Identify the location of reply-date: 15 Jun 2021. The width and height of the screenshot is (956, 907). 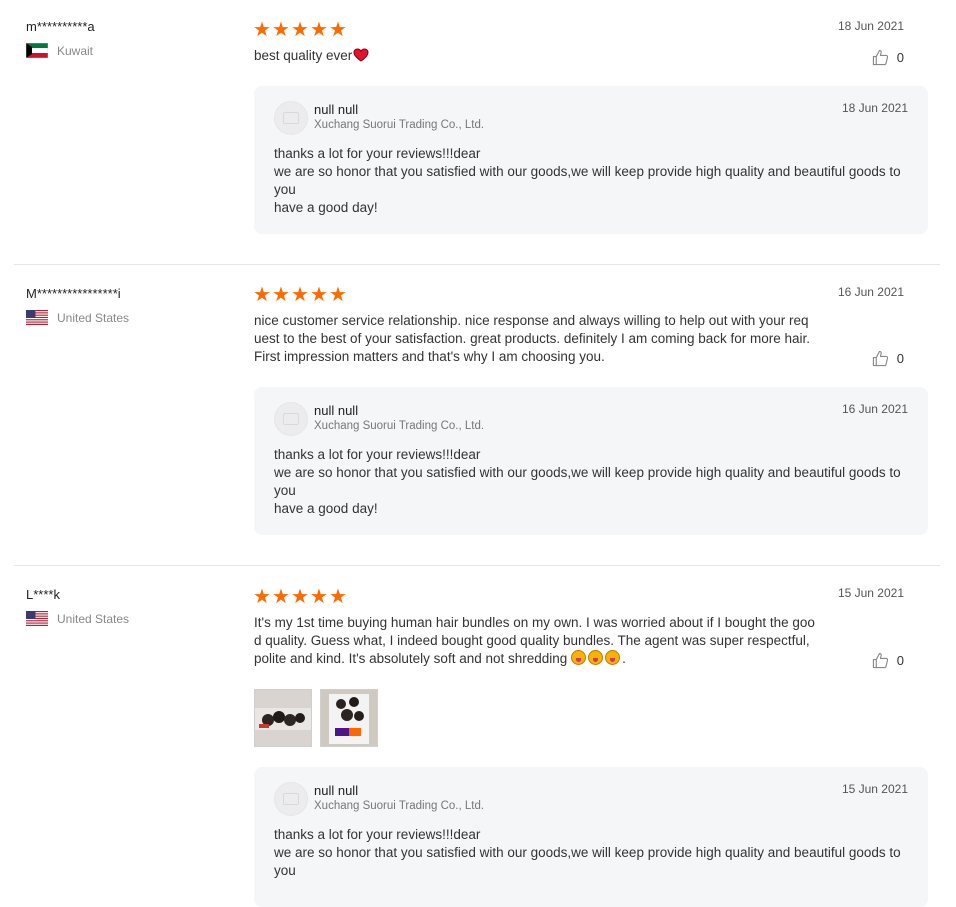
(874, 789).